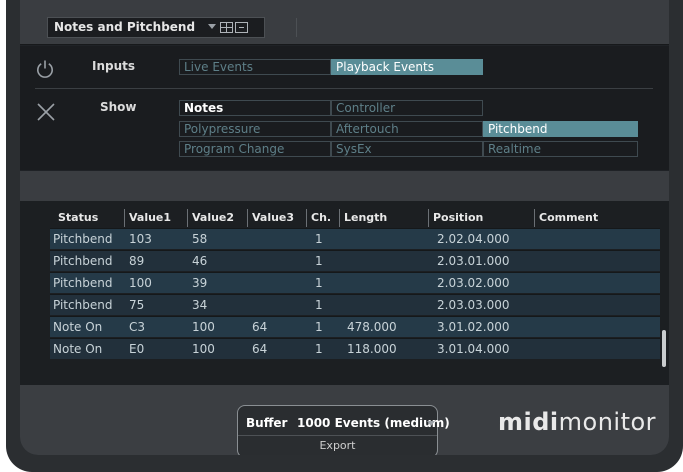  What do you see at coordinates (337, 445) in the screenshot?
I see `export-button: Export` at bounding box center [337, 445].